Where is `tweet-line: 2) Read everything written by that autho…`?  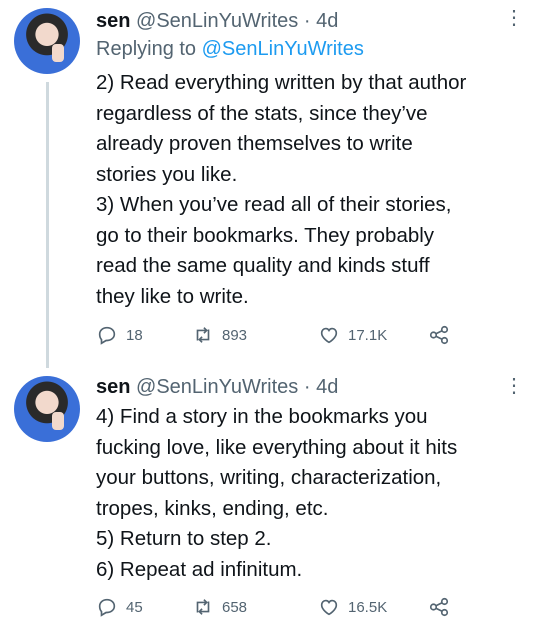
tweet-line: 2) Read everything written by that autho… is located at coordinates (281, 82).